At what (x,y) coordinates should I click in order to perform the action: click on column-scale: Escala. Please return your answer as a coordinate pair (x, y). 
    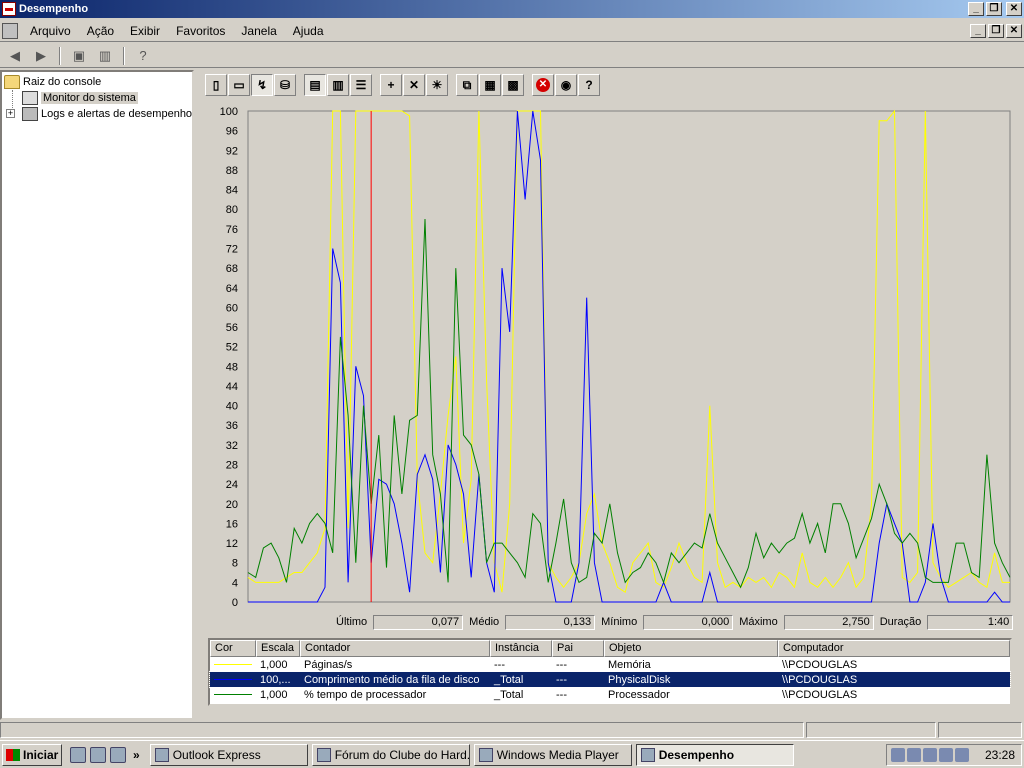
    Looking at the image, I should click on (278, 648).